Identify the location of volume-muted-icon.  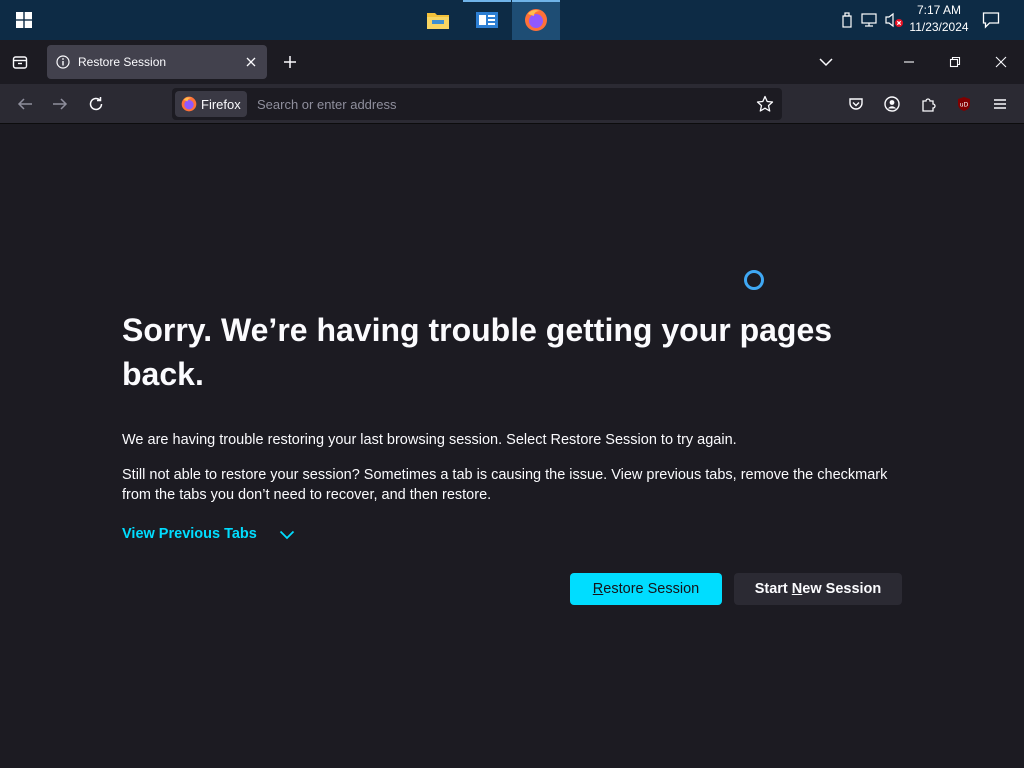
(894, 20).